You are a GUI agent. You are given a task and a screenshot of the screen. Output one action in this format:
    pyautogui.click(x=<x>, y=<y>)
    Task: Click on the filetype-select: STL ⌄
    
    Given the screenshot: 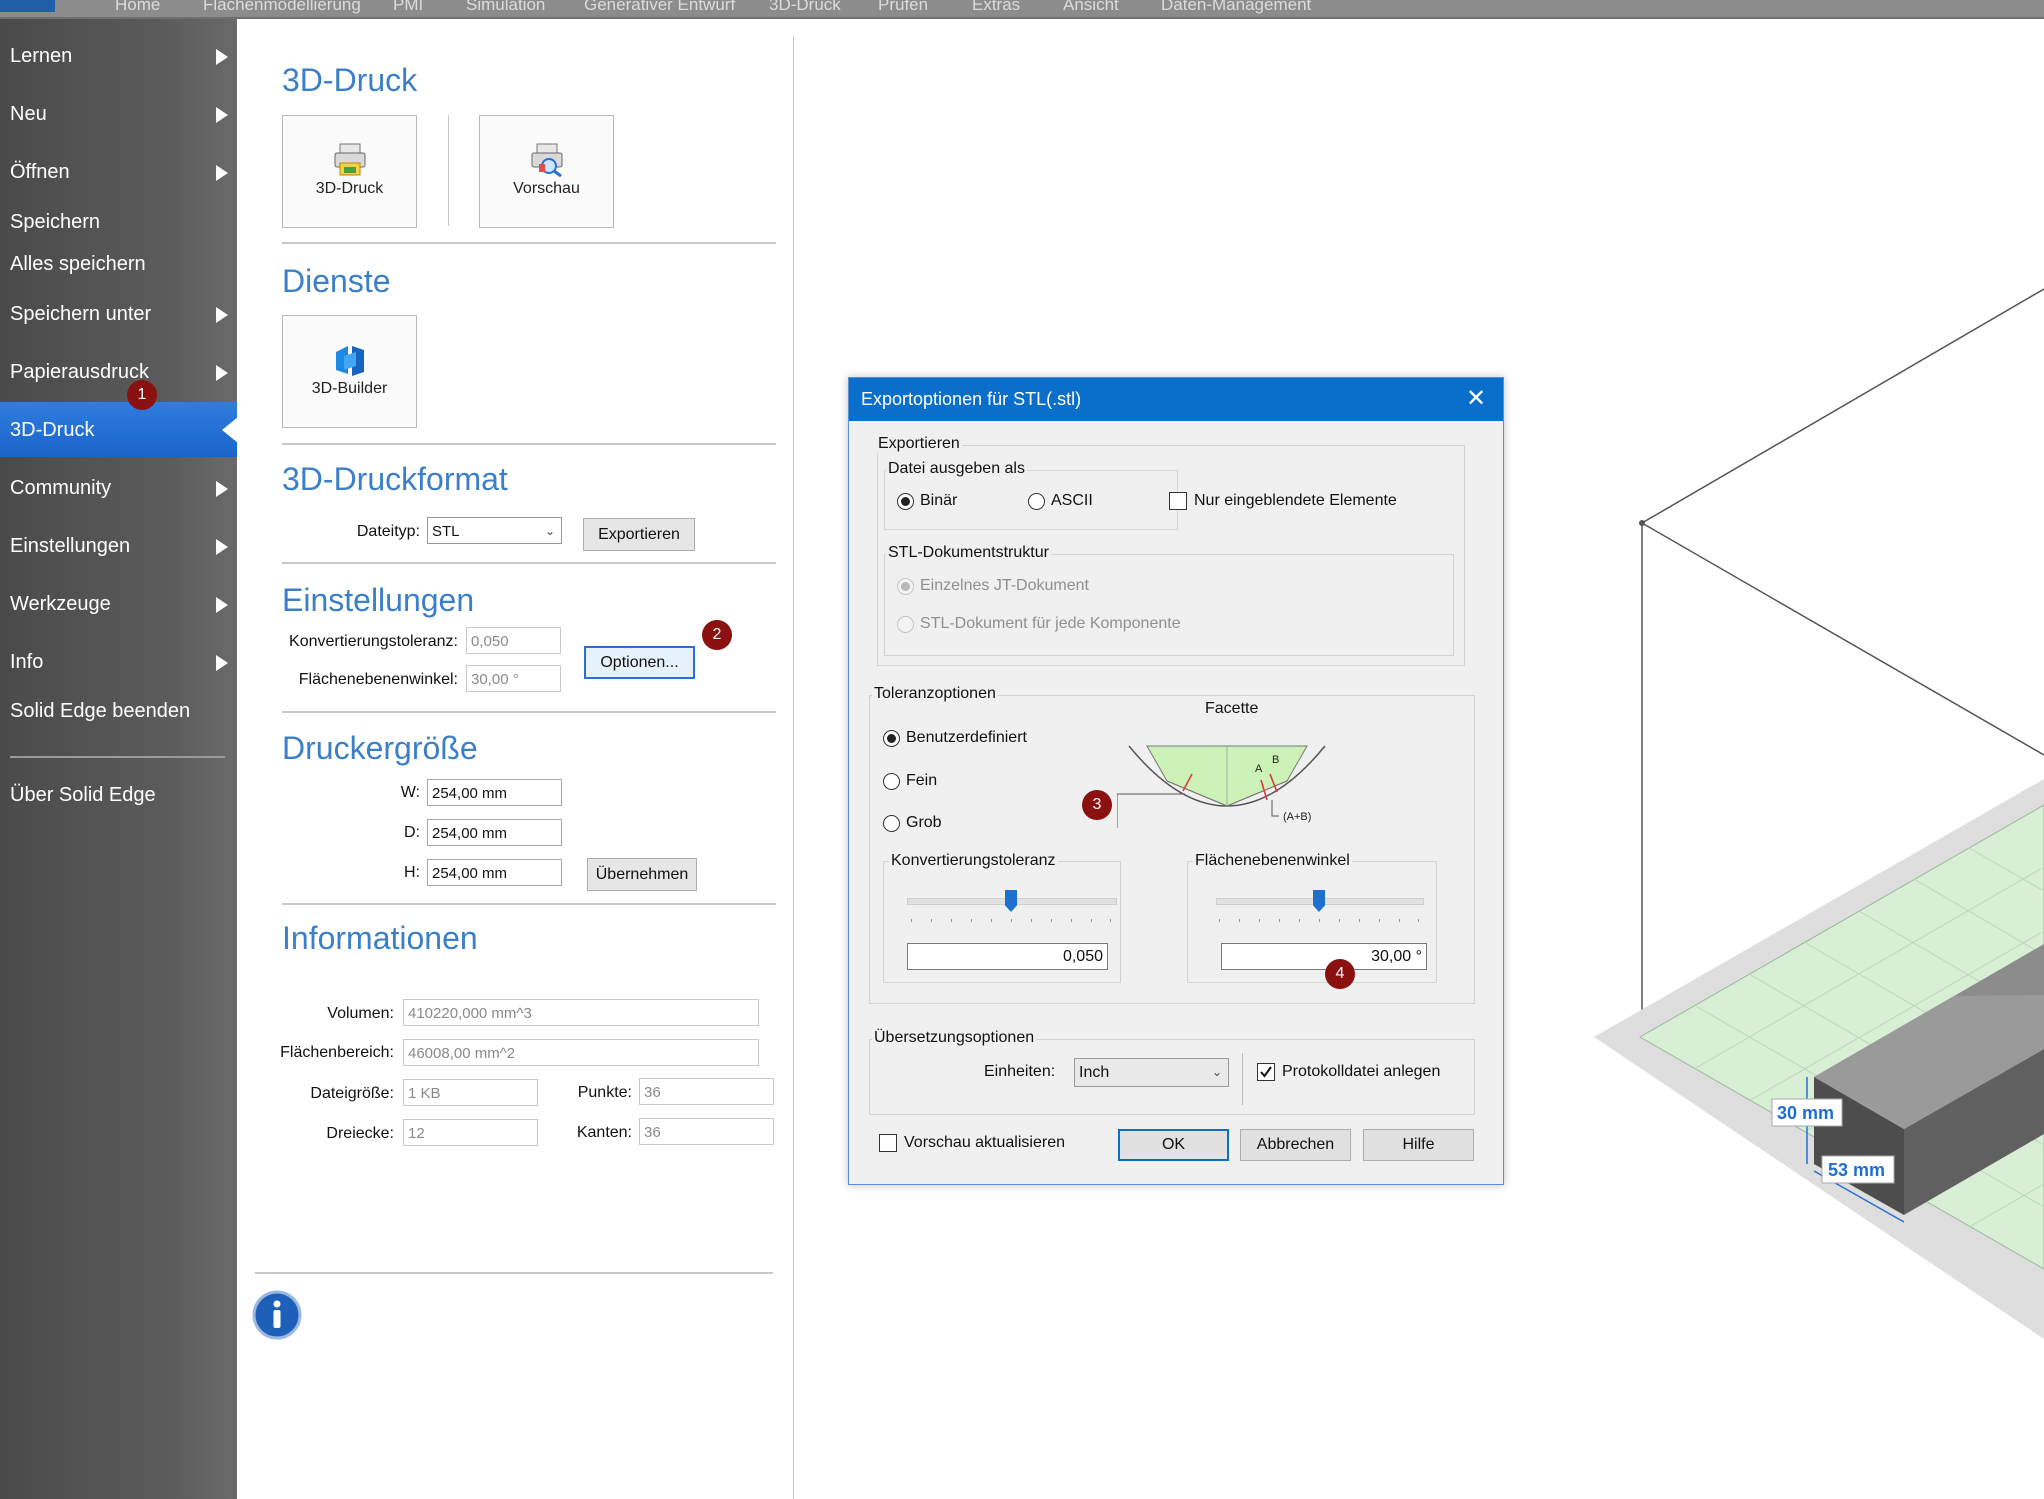 What is the action you would take?
    pyautogui.click(x=494, y=530)
    